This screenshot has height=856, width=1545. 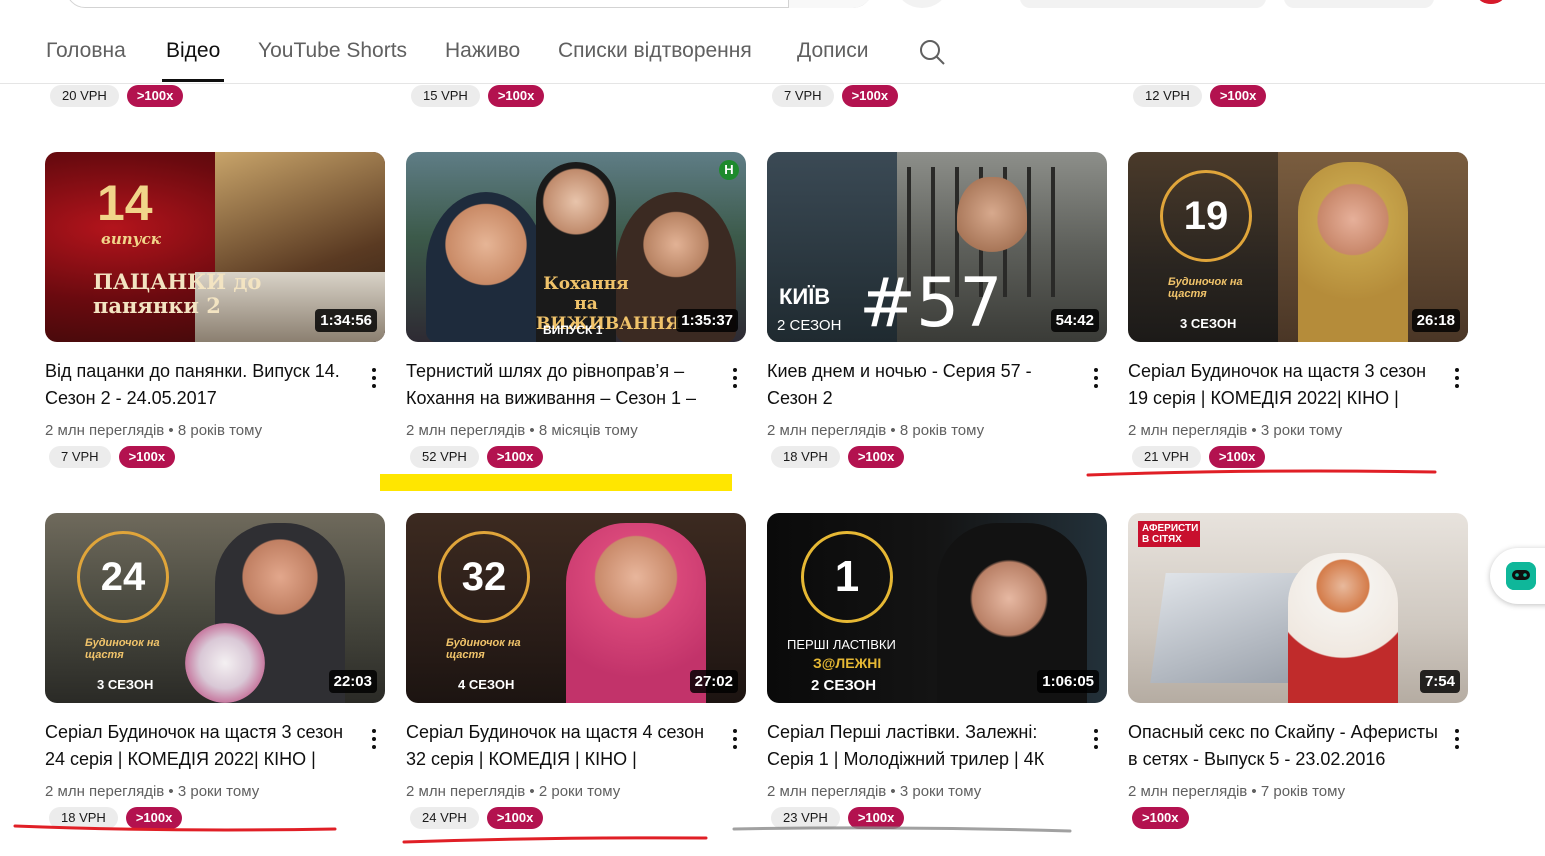 I want to click on badge-row: 20 VPH >100x, so click(x=117, y=96).